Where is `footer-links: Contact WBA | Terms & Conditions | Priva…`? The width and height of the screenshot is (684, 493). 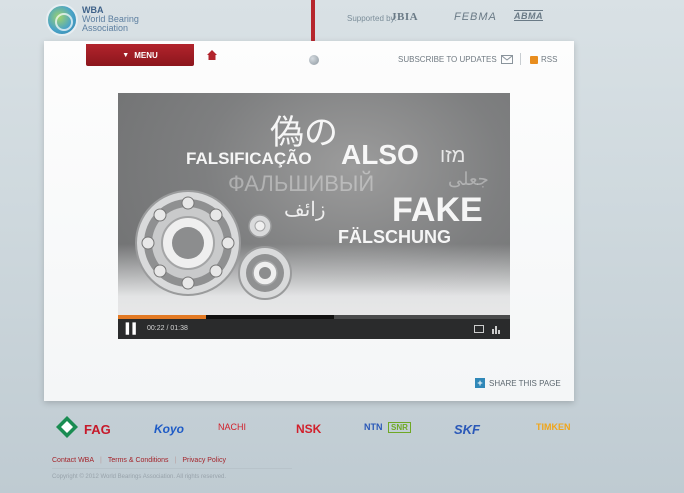
footer-links: Contact WBA | Terms & Conditions | Priva… is located at coordinates (139, 460).